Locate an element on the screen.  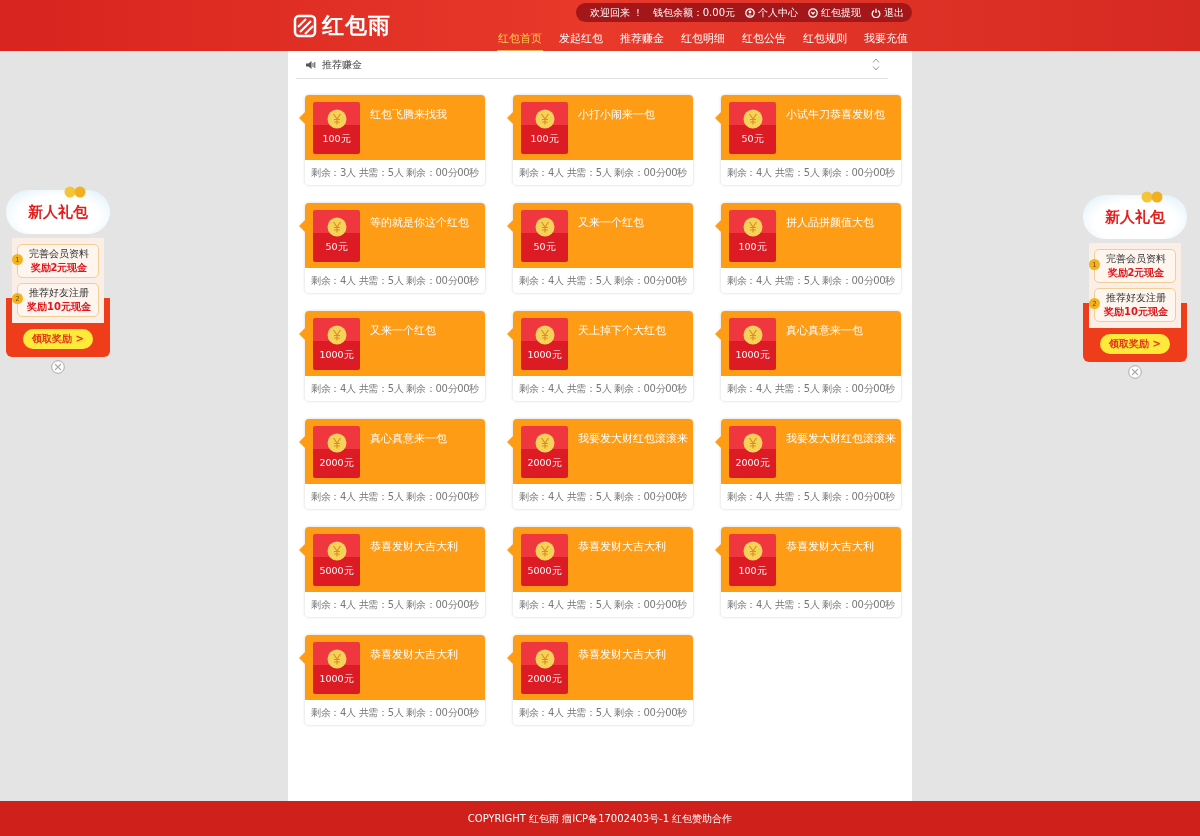
copyright-text: COPYRIGHT 红包雨 痼ICP备17002403号-1 红包赞助合作 is located at coordinates (600, 818).